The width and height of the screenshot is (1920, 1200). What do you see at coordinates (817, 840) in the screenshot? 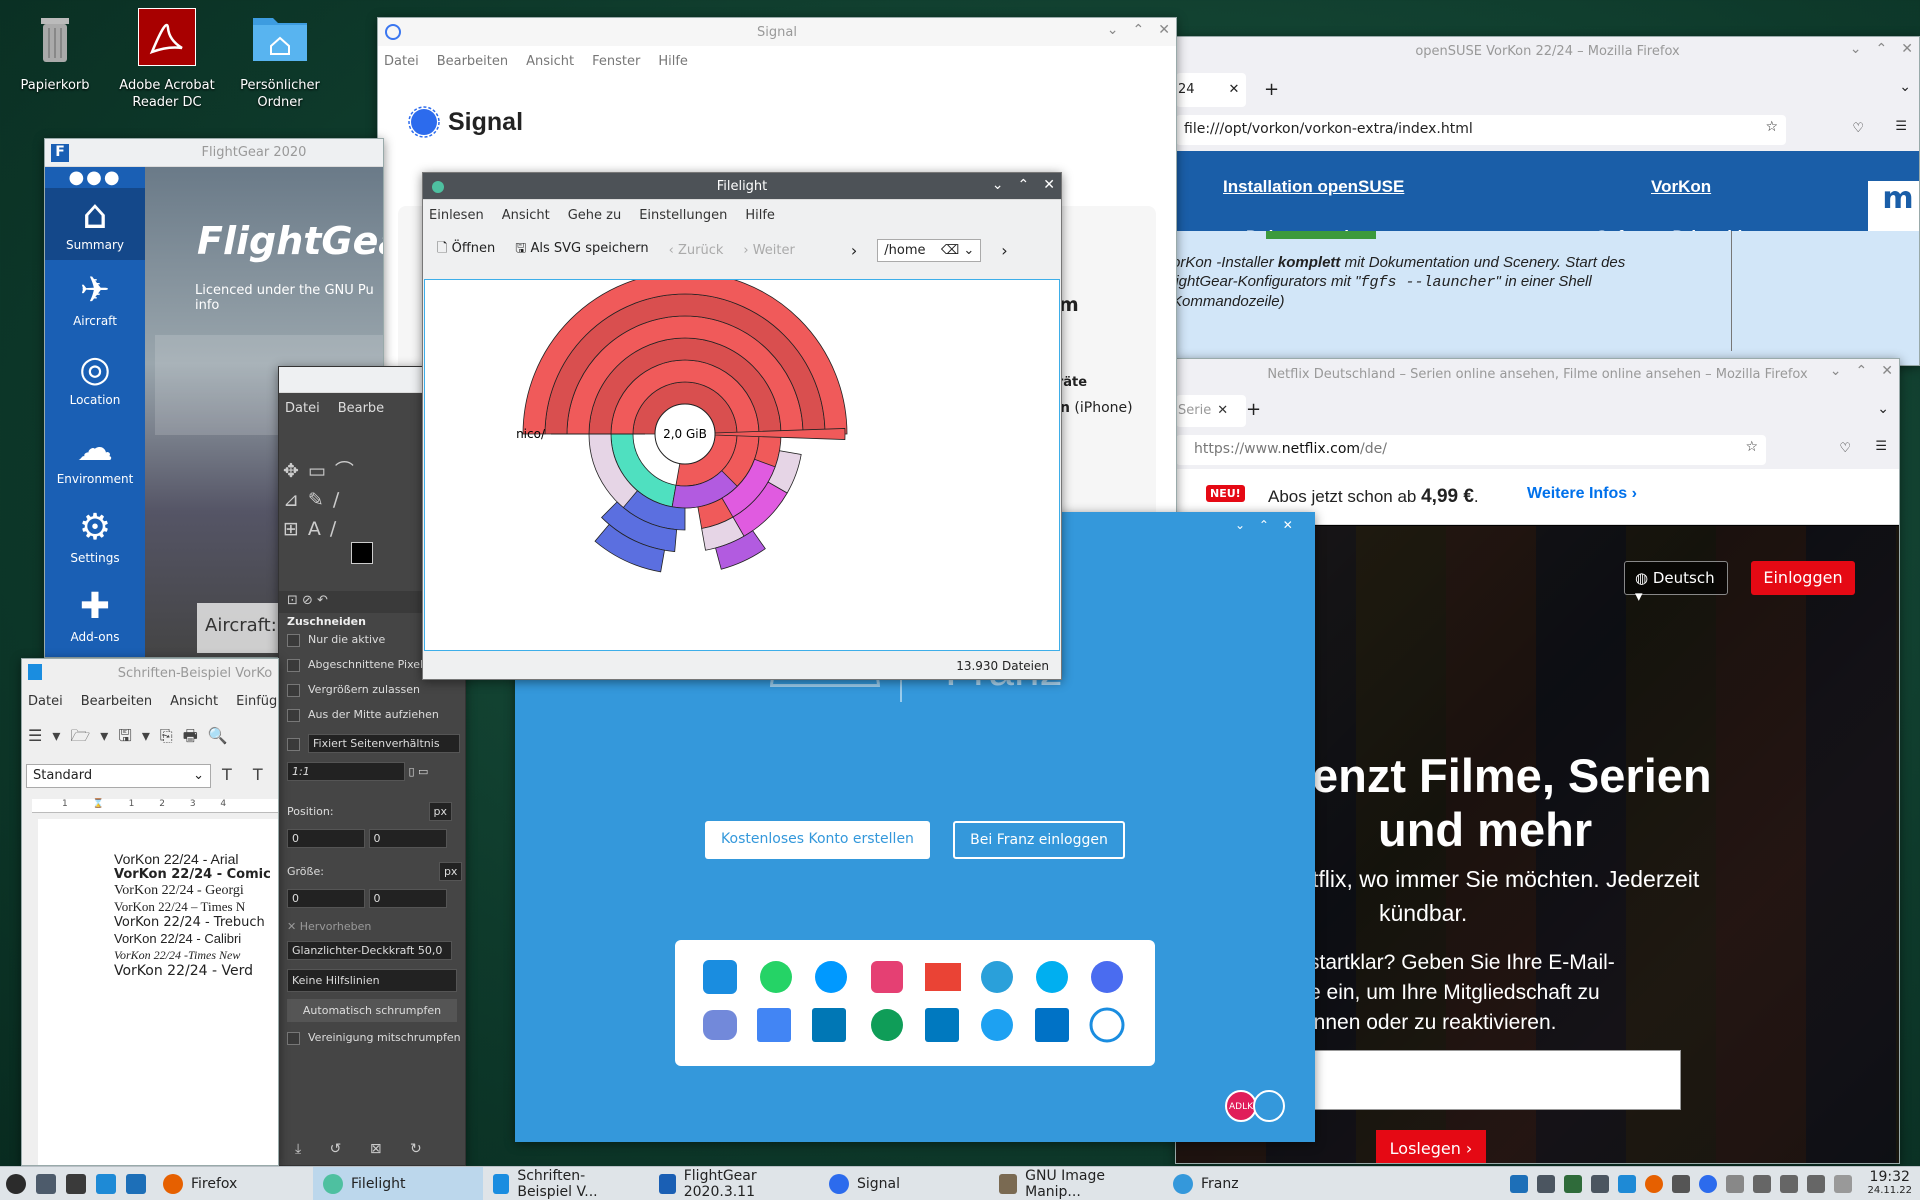
I see `create-account-button: Kostenloses Konto erstellen` at bounding box center [817, 840].